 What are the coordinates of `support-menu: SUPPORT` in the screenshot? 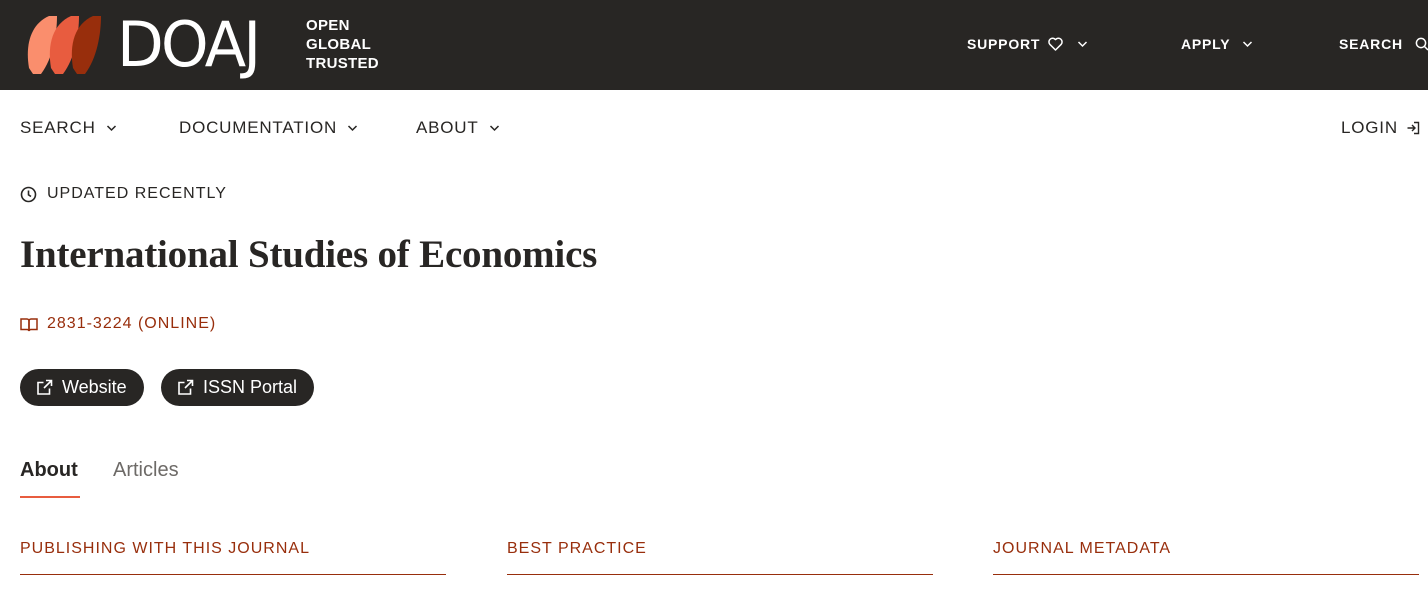 It's located at (1027, 44).